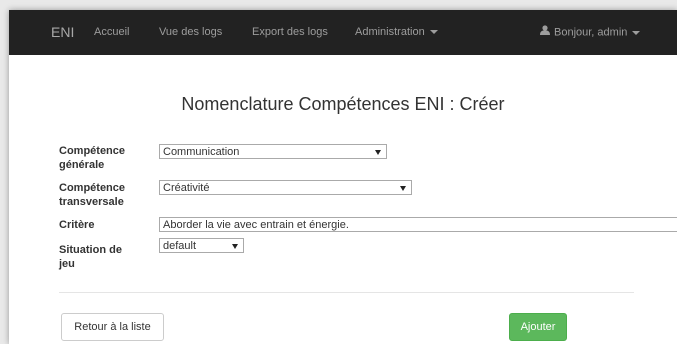 The width and height of the screenshot is (677, 344). Describe the element at coordinates (290, 32) in the screenshot. I see `nav-item-export-des-logs: Export des logs` at that location.